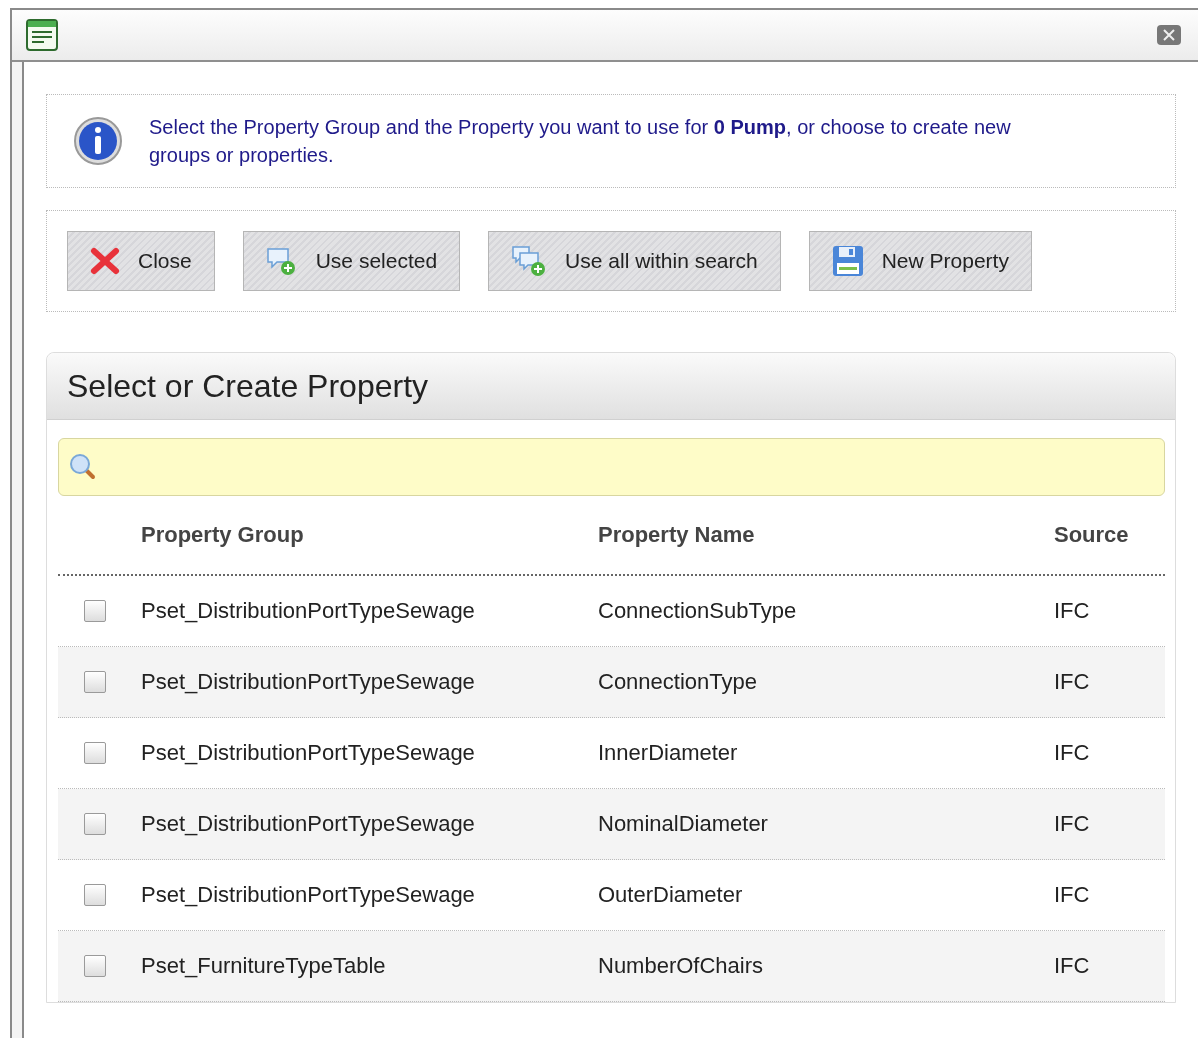  What do you see at coordinates (698, 611) in the screenshot?
I see `table-cell-text: ConnectionSubType` at bounding box center [698, 611].